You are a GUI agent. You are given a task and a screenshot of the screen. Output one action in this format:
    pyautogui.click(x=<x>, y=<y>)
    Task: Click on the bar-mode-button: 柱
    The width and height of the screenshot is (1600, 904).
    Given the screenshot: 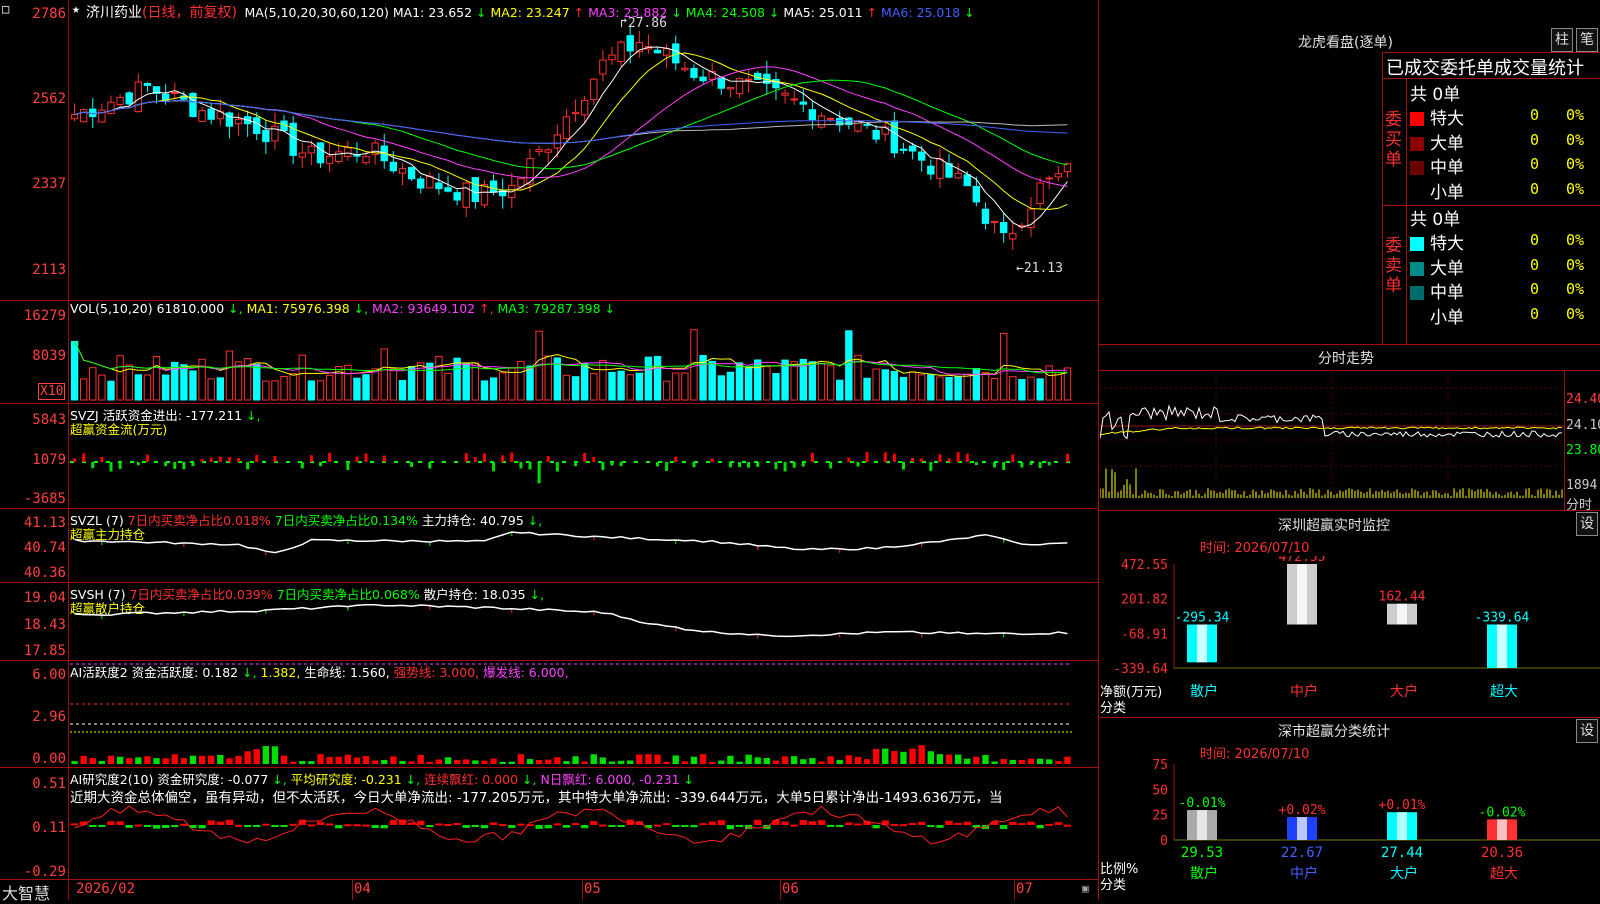 What is the action you would take?
    pyautogui.click(x=1562, y=40)
    